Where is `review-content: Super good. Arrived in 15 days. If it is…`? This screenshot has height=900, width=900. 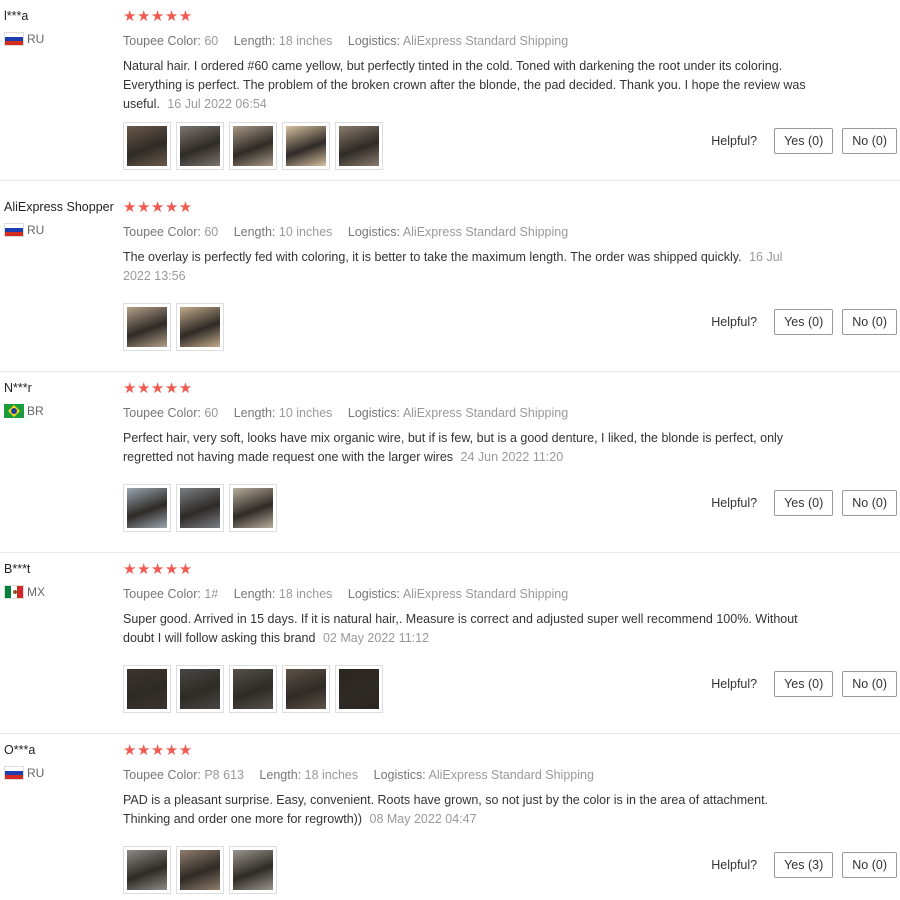
review-content: Super good. Arrived in 15 days. If it is… is located at coordinates (460, 628).